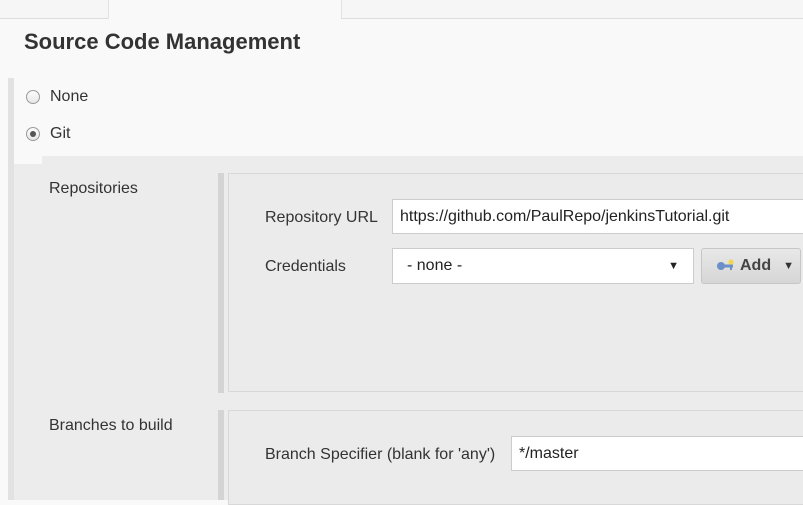 This screenshot has width=803, height=505. What do you see at coordinates (321, 217) in the screenshot?
I see `repository-url-label: Repository URL` at bounding box center [321, 217].